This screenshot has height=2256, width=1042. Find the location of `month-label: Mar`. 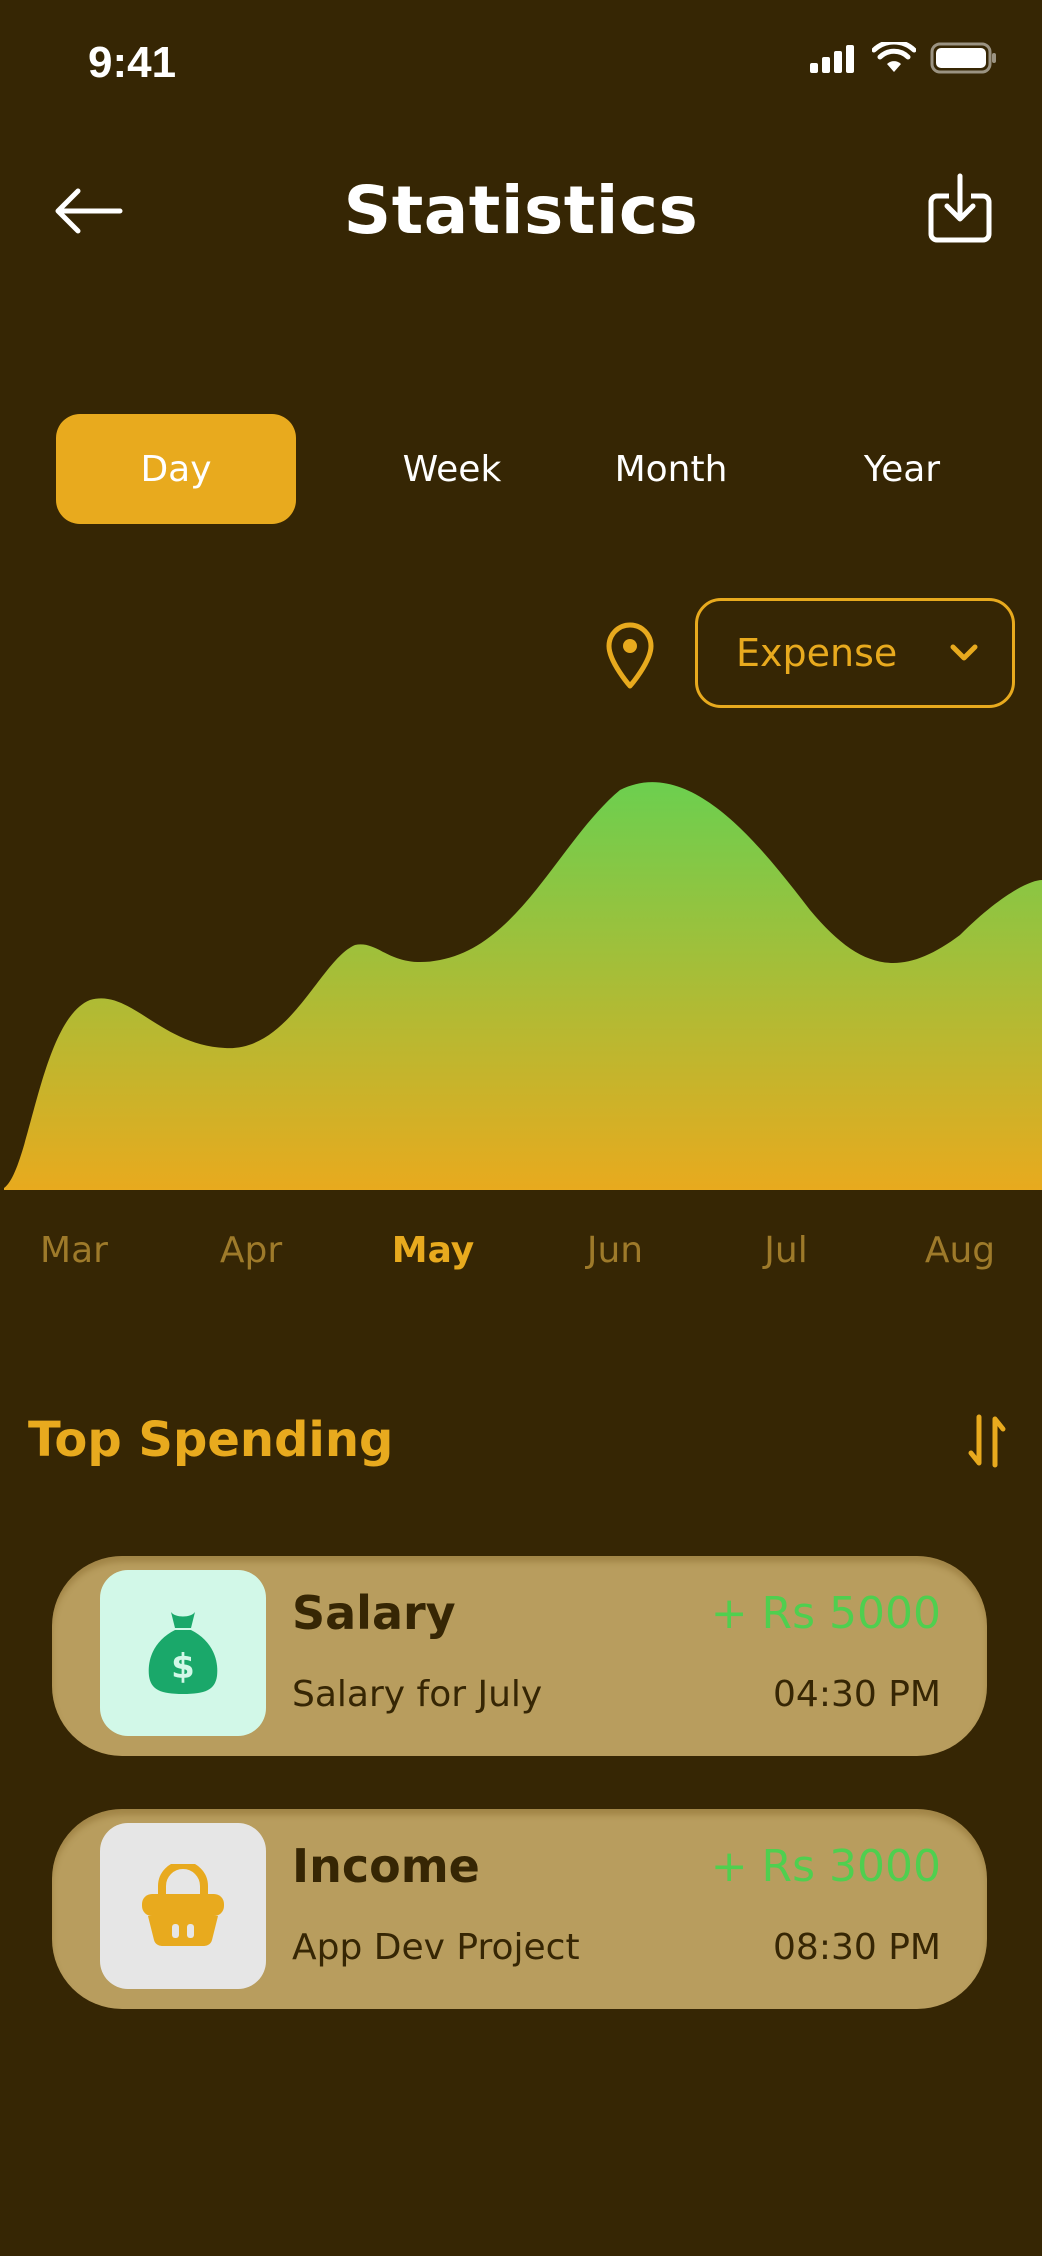

month-label: Mar is located at coordinates (74, 1250).